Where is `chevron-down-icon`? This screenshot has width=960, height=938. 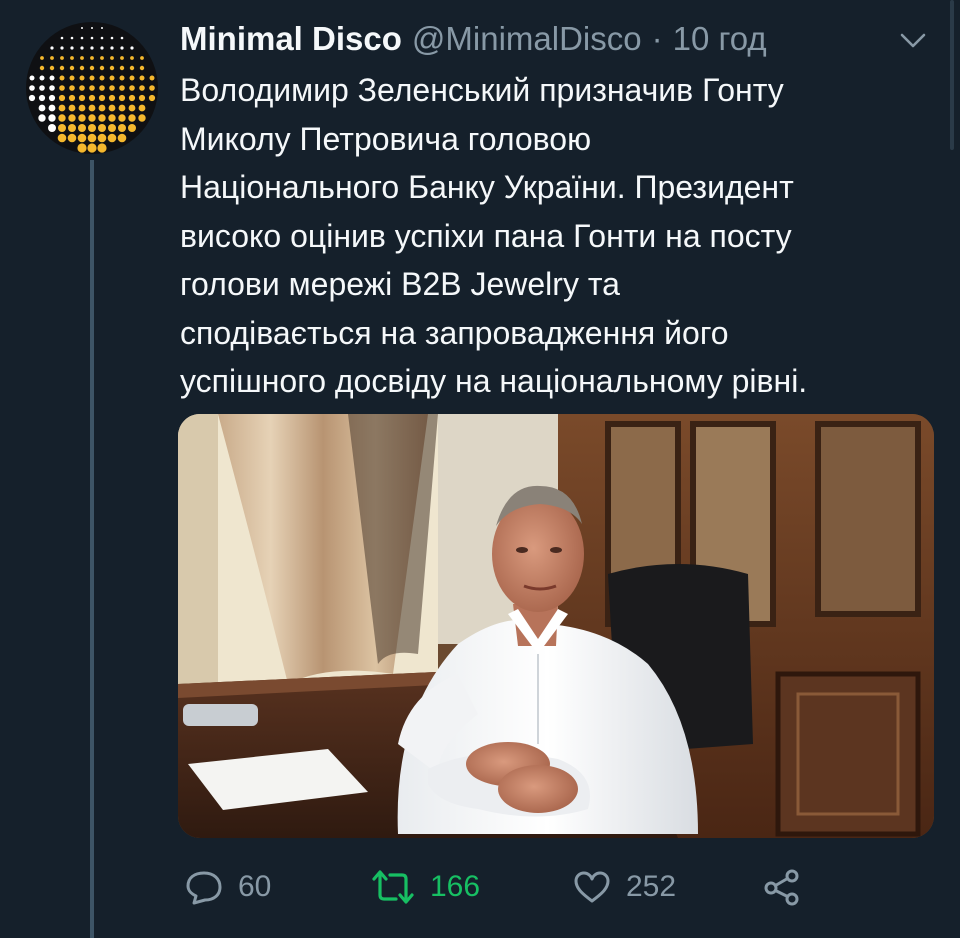
chevron-down-icon is located at coordinates (913, 41).